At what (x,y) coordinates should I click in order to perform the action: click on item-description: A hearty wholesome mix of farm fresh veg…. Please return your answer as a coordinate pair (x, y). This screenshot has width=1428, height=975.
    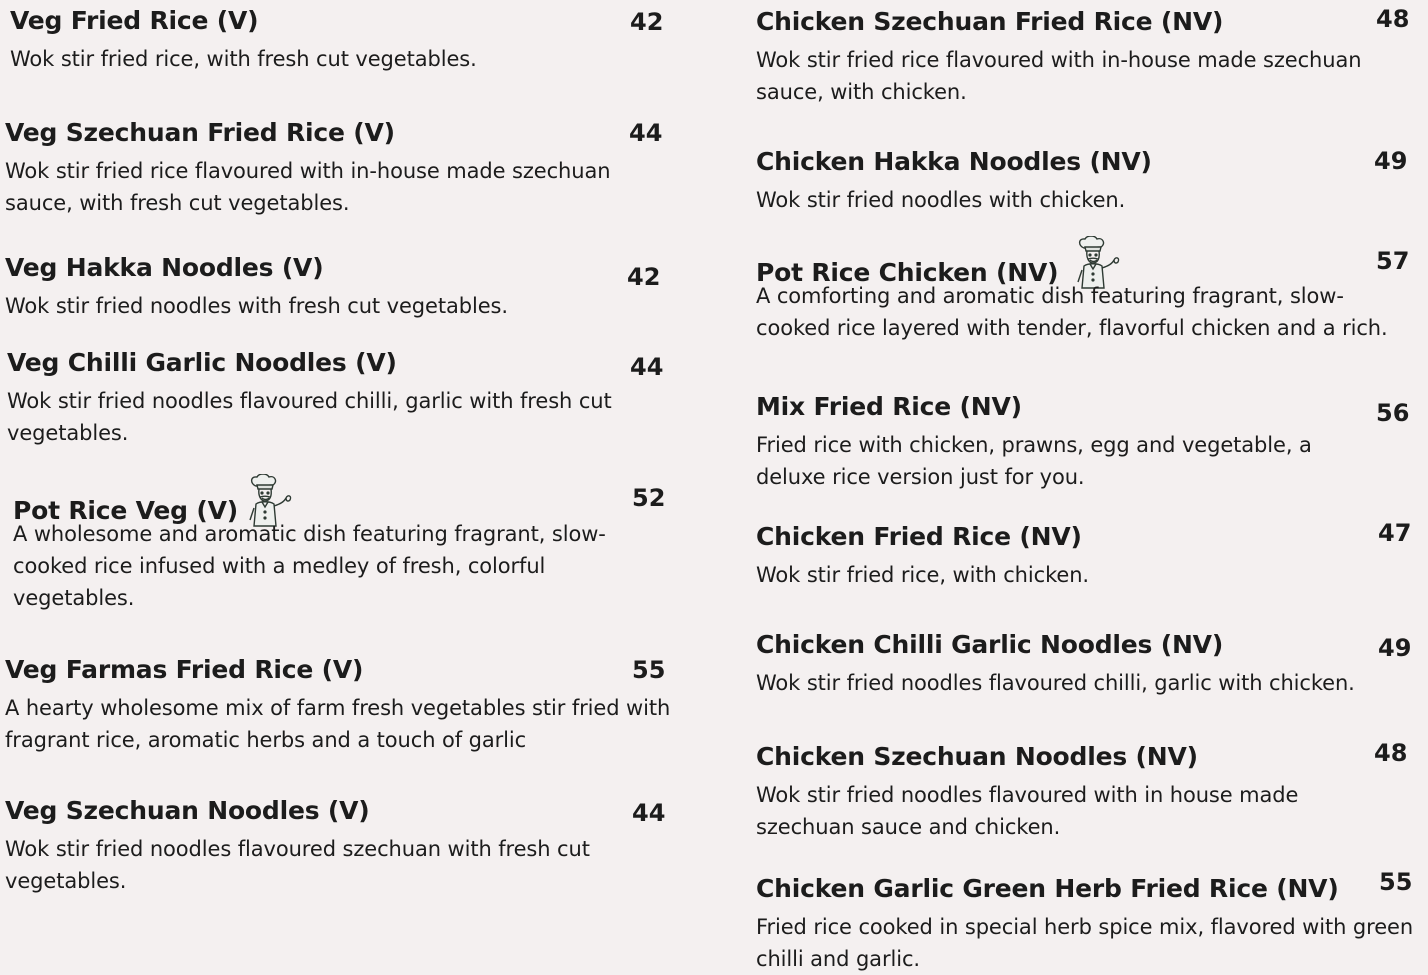
    Looking at the image, I should click on (338, 724).